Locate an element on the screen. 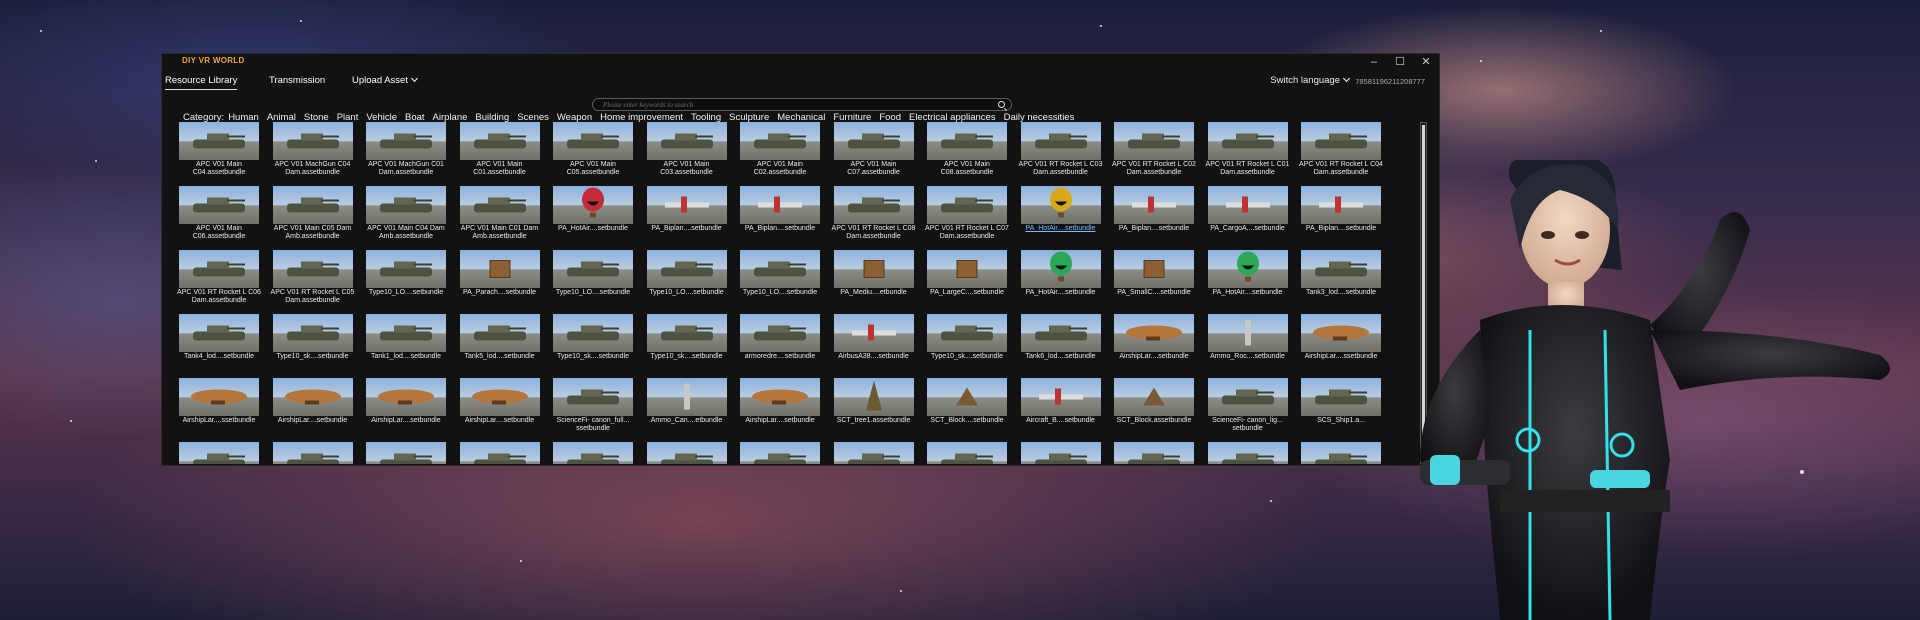  asset-item: APC V01 RT Rocket L C01 Dam.assetbundle is located at coordinates (1248, 149).